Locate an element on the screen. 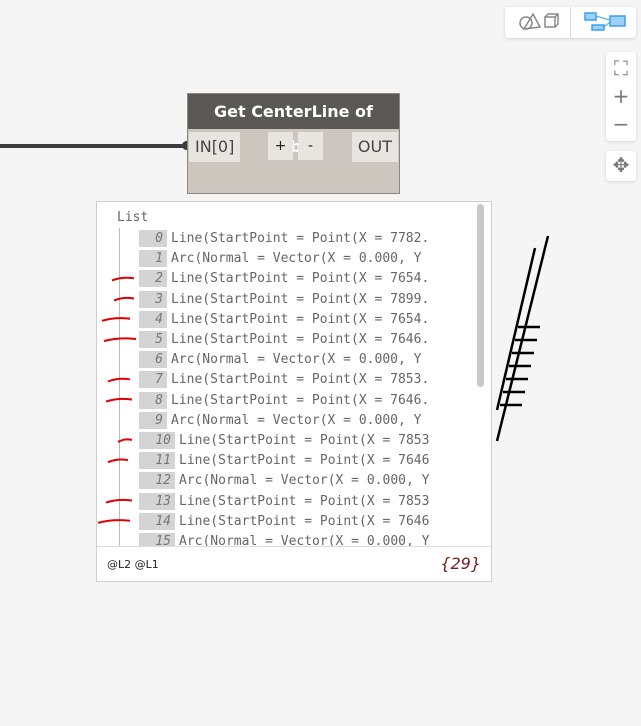  geometry-view-button is located at coordinates (537, 23).